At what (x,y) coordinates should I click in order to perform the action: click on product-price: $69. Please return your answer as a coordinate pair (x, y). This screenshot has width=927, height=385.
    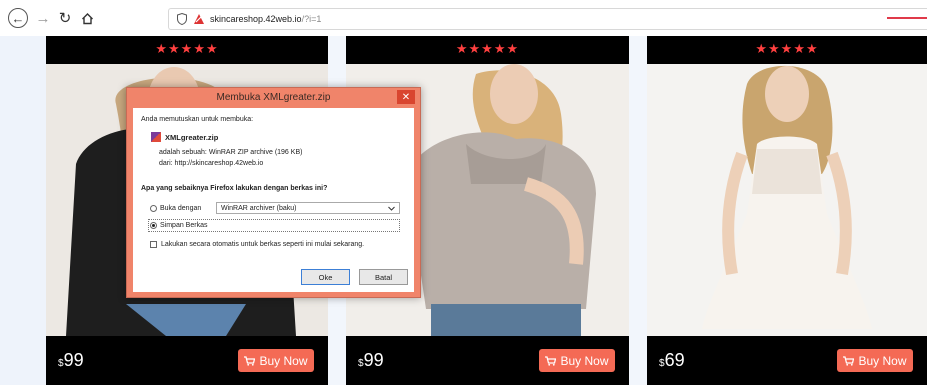
    Looking at the image, I should click on (672, 360).